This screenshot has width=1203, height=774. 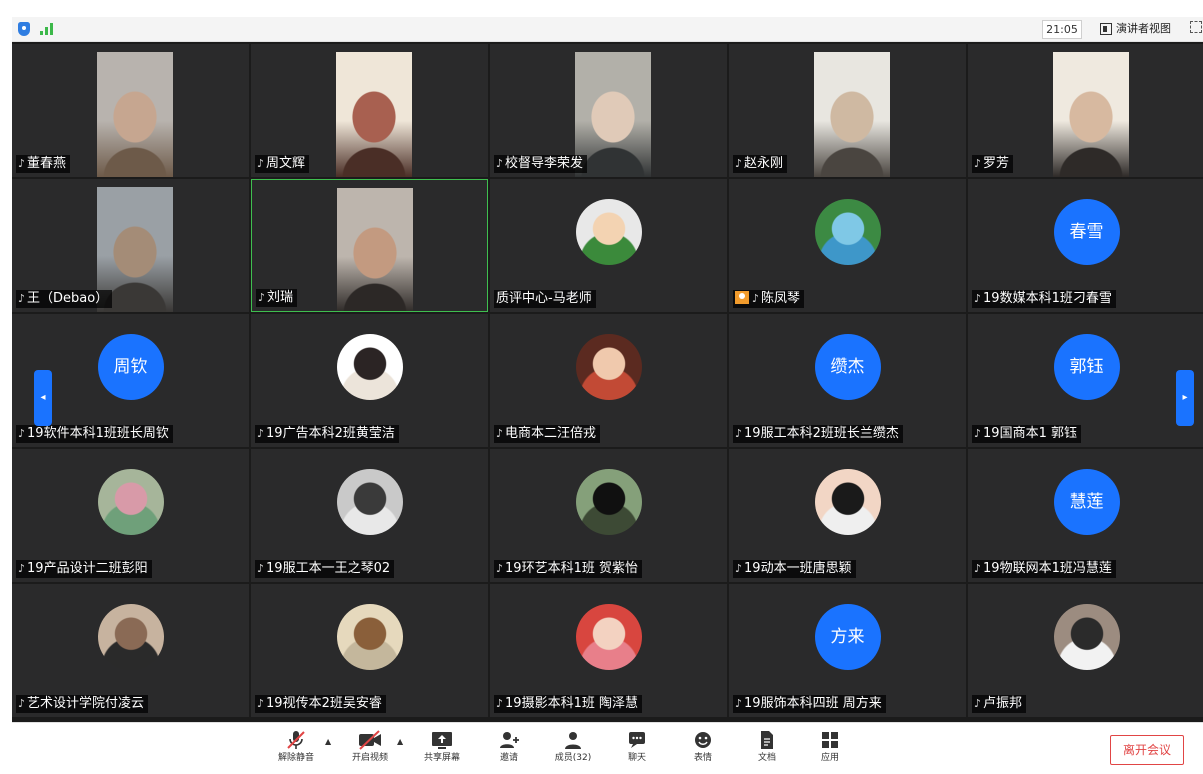 What do you see at coordinates (830, 740) in the screenshot?
I see `apps-icon` at bounding box center [830, 740].